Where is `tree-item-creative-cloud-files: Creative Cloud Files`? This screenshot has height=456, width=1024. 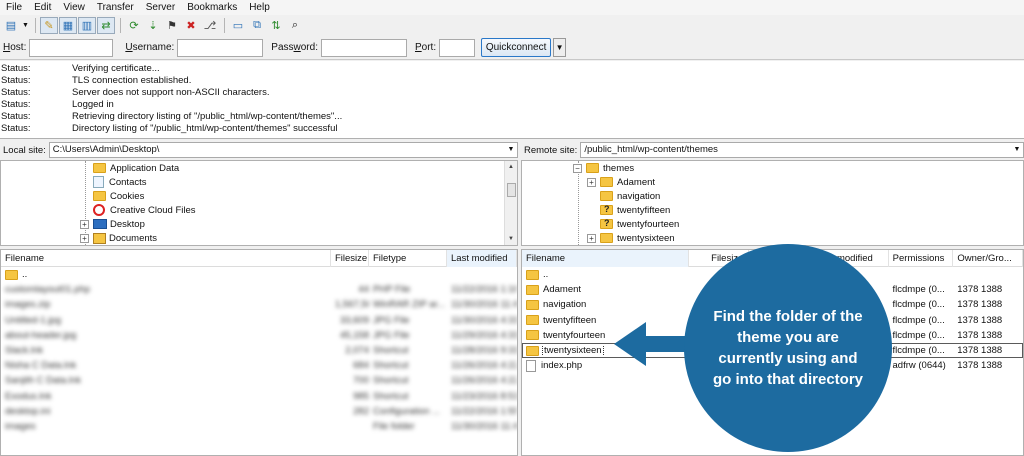
tree-item-creative-cloud-files: Creative Cloud Files is located at coordinates (144, 210).